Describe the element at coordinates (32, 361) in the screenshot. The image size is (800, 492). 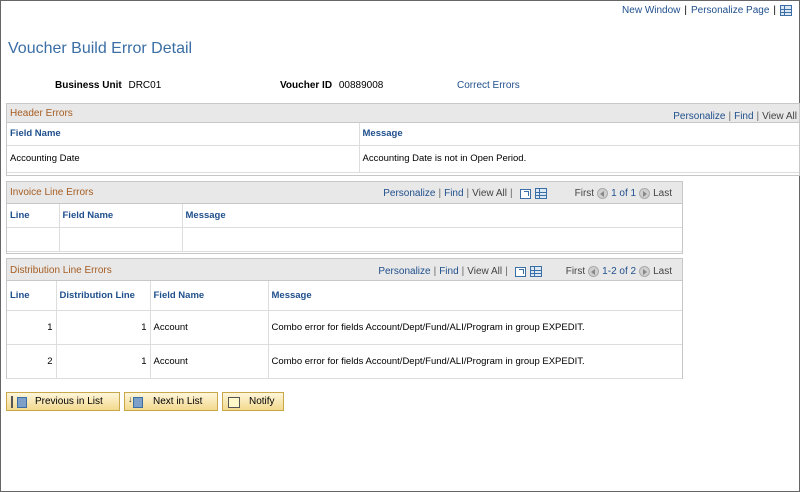
I see `line-cell: 2` at that location.